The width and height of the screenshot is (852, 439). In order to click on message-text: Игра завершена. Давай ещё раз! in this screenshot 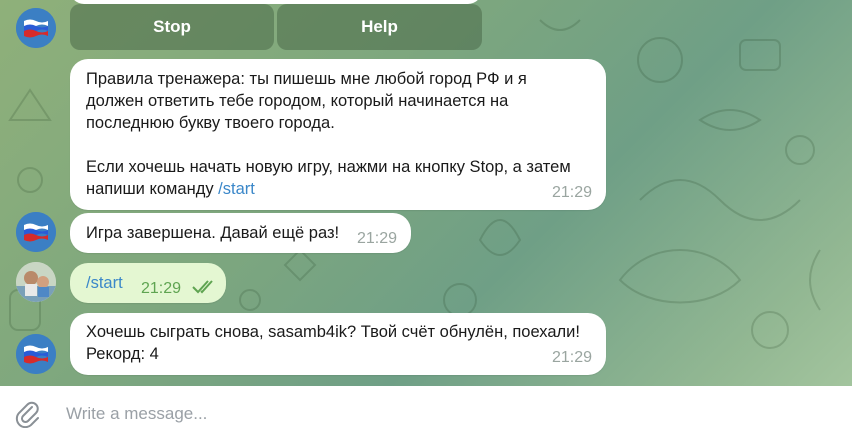, I will do `click(213, 233)`.